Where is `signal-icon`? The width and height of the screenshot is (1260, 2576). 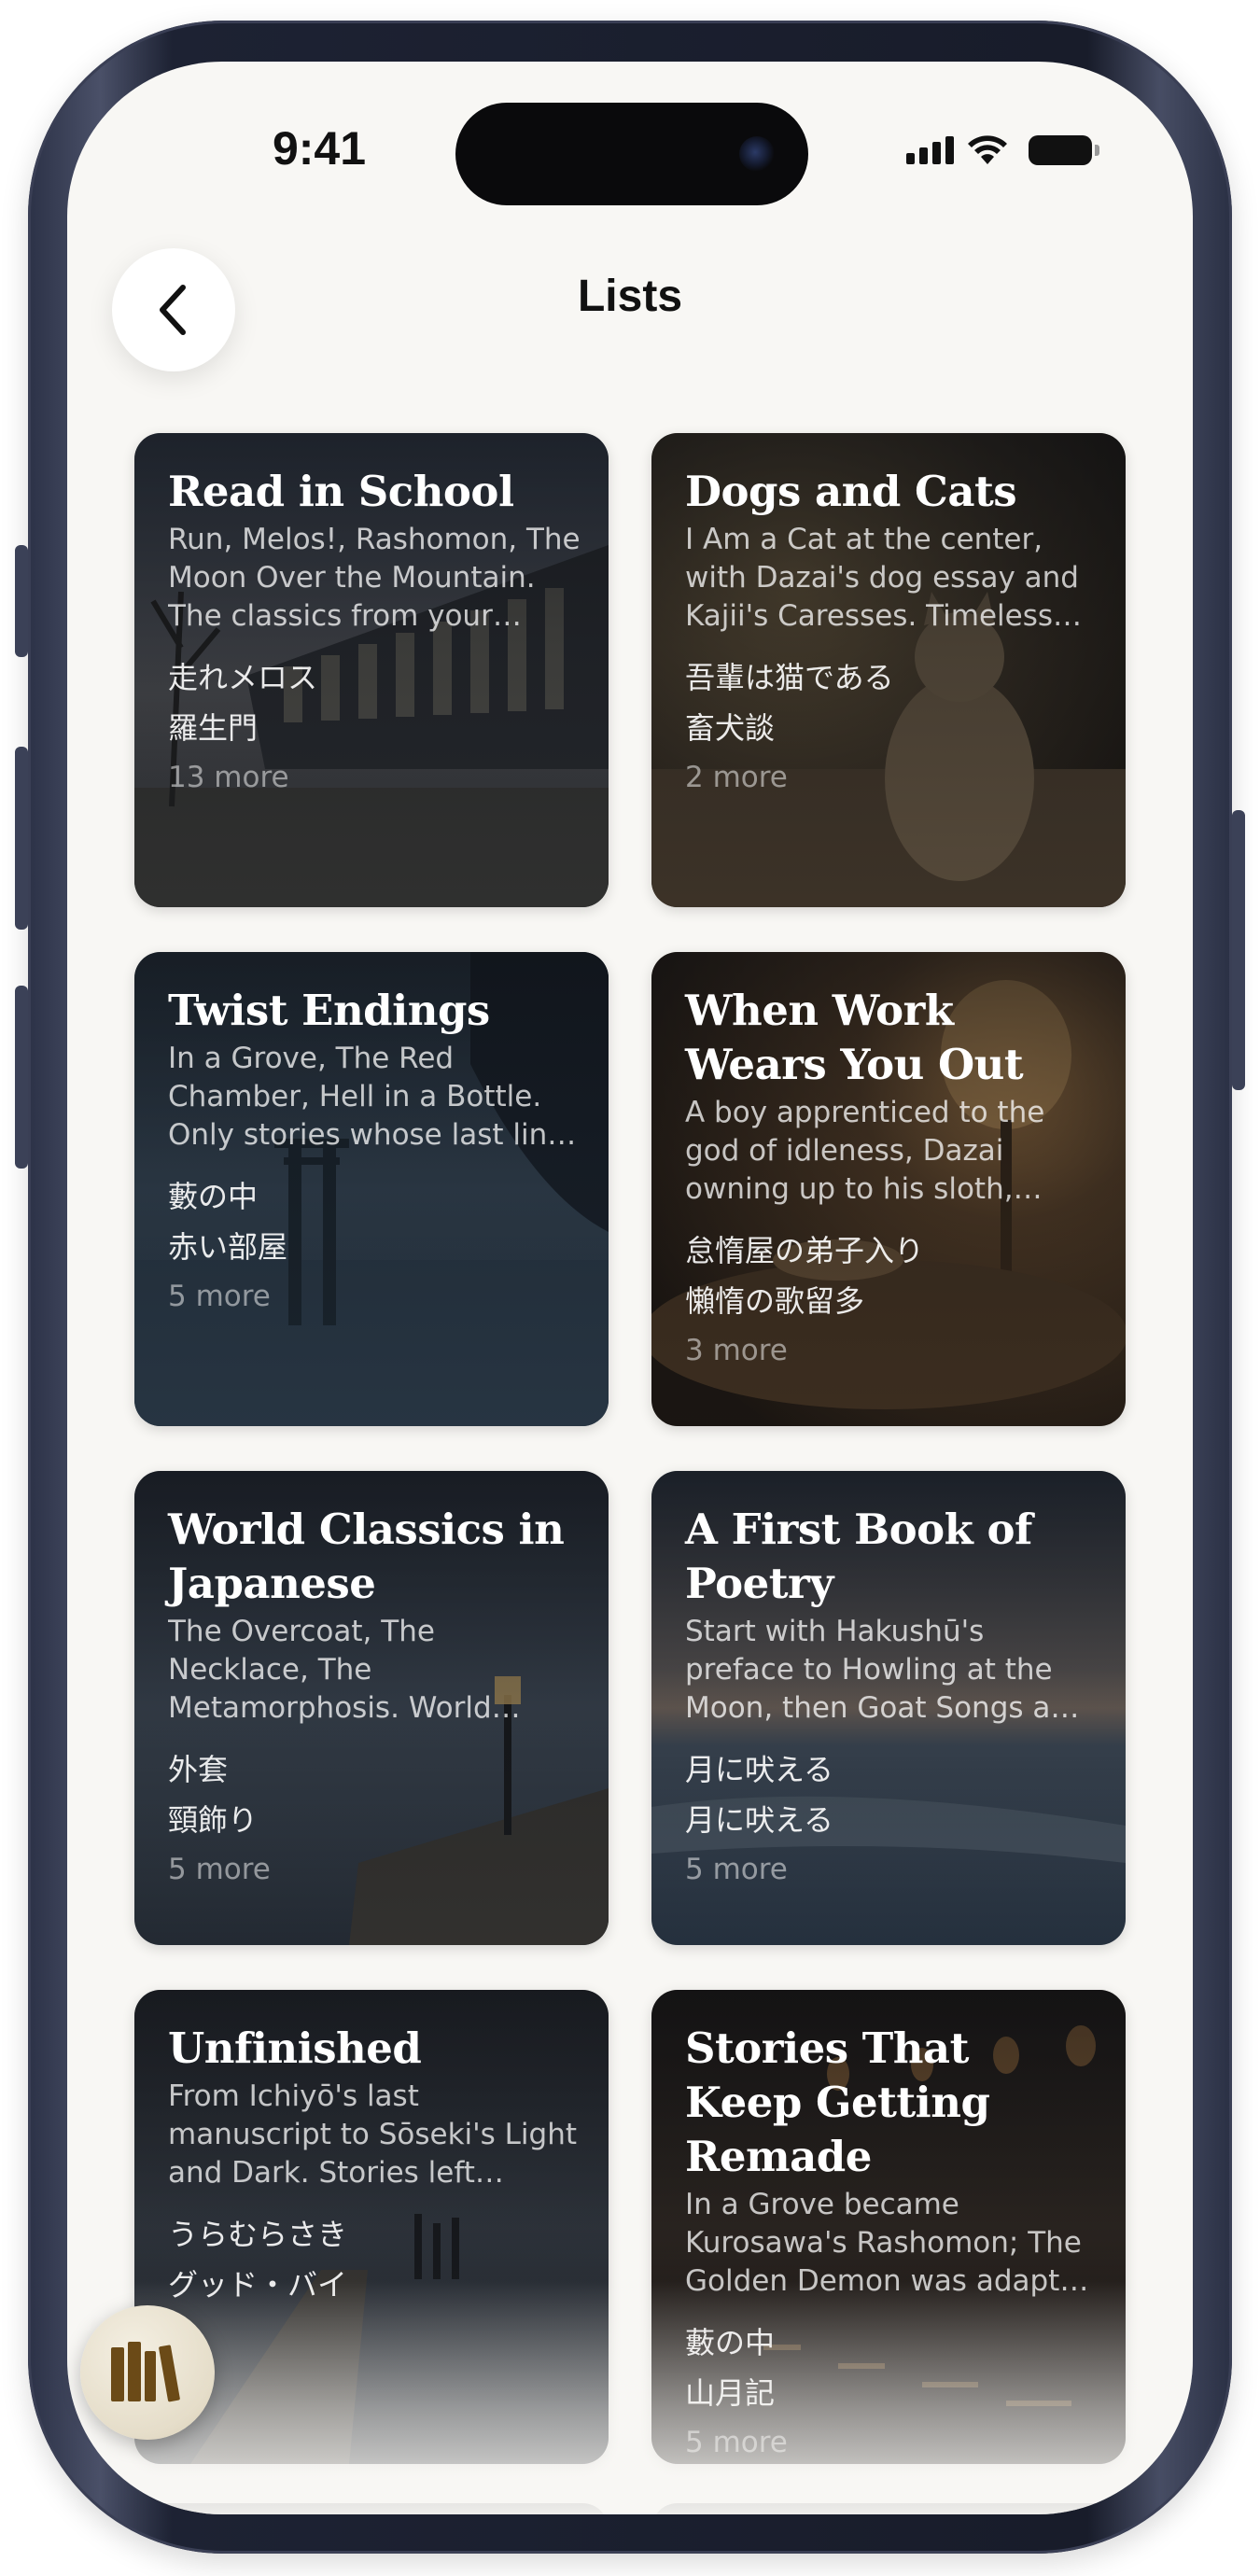
signal-icon is located at coordinates (930, 150).